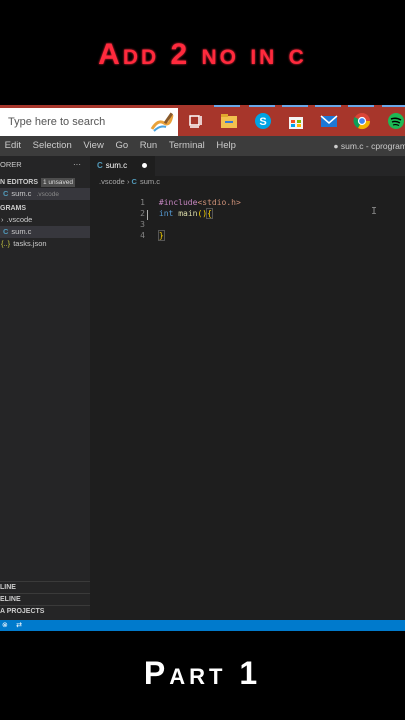  I want to click on parens: (), so click(202, 213).